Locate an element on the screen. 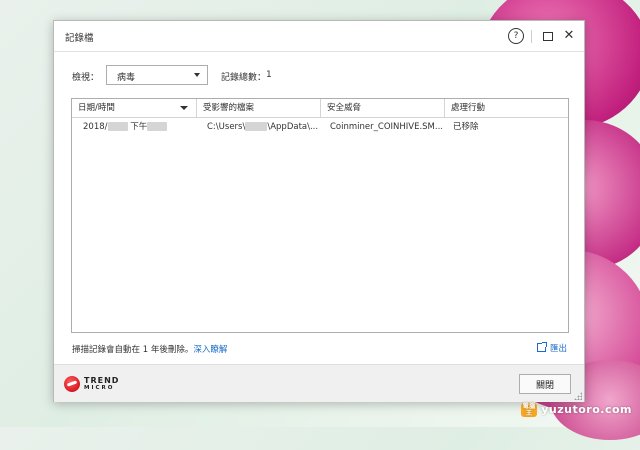 This screenshot has width=640, height=450. column-header-action: 處理行動 is located at coordinates (506, 108).